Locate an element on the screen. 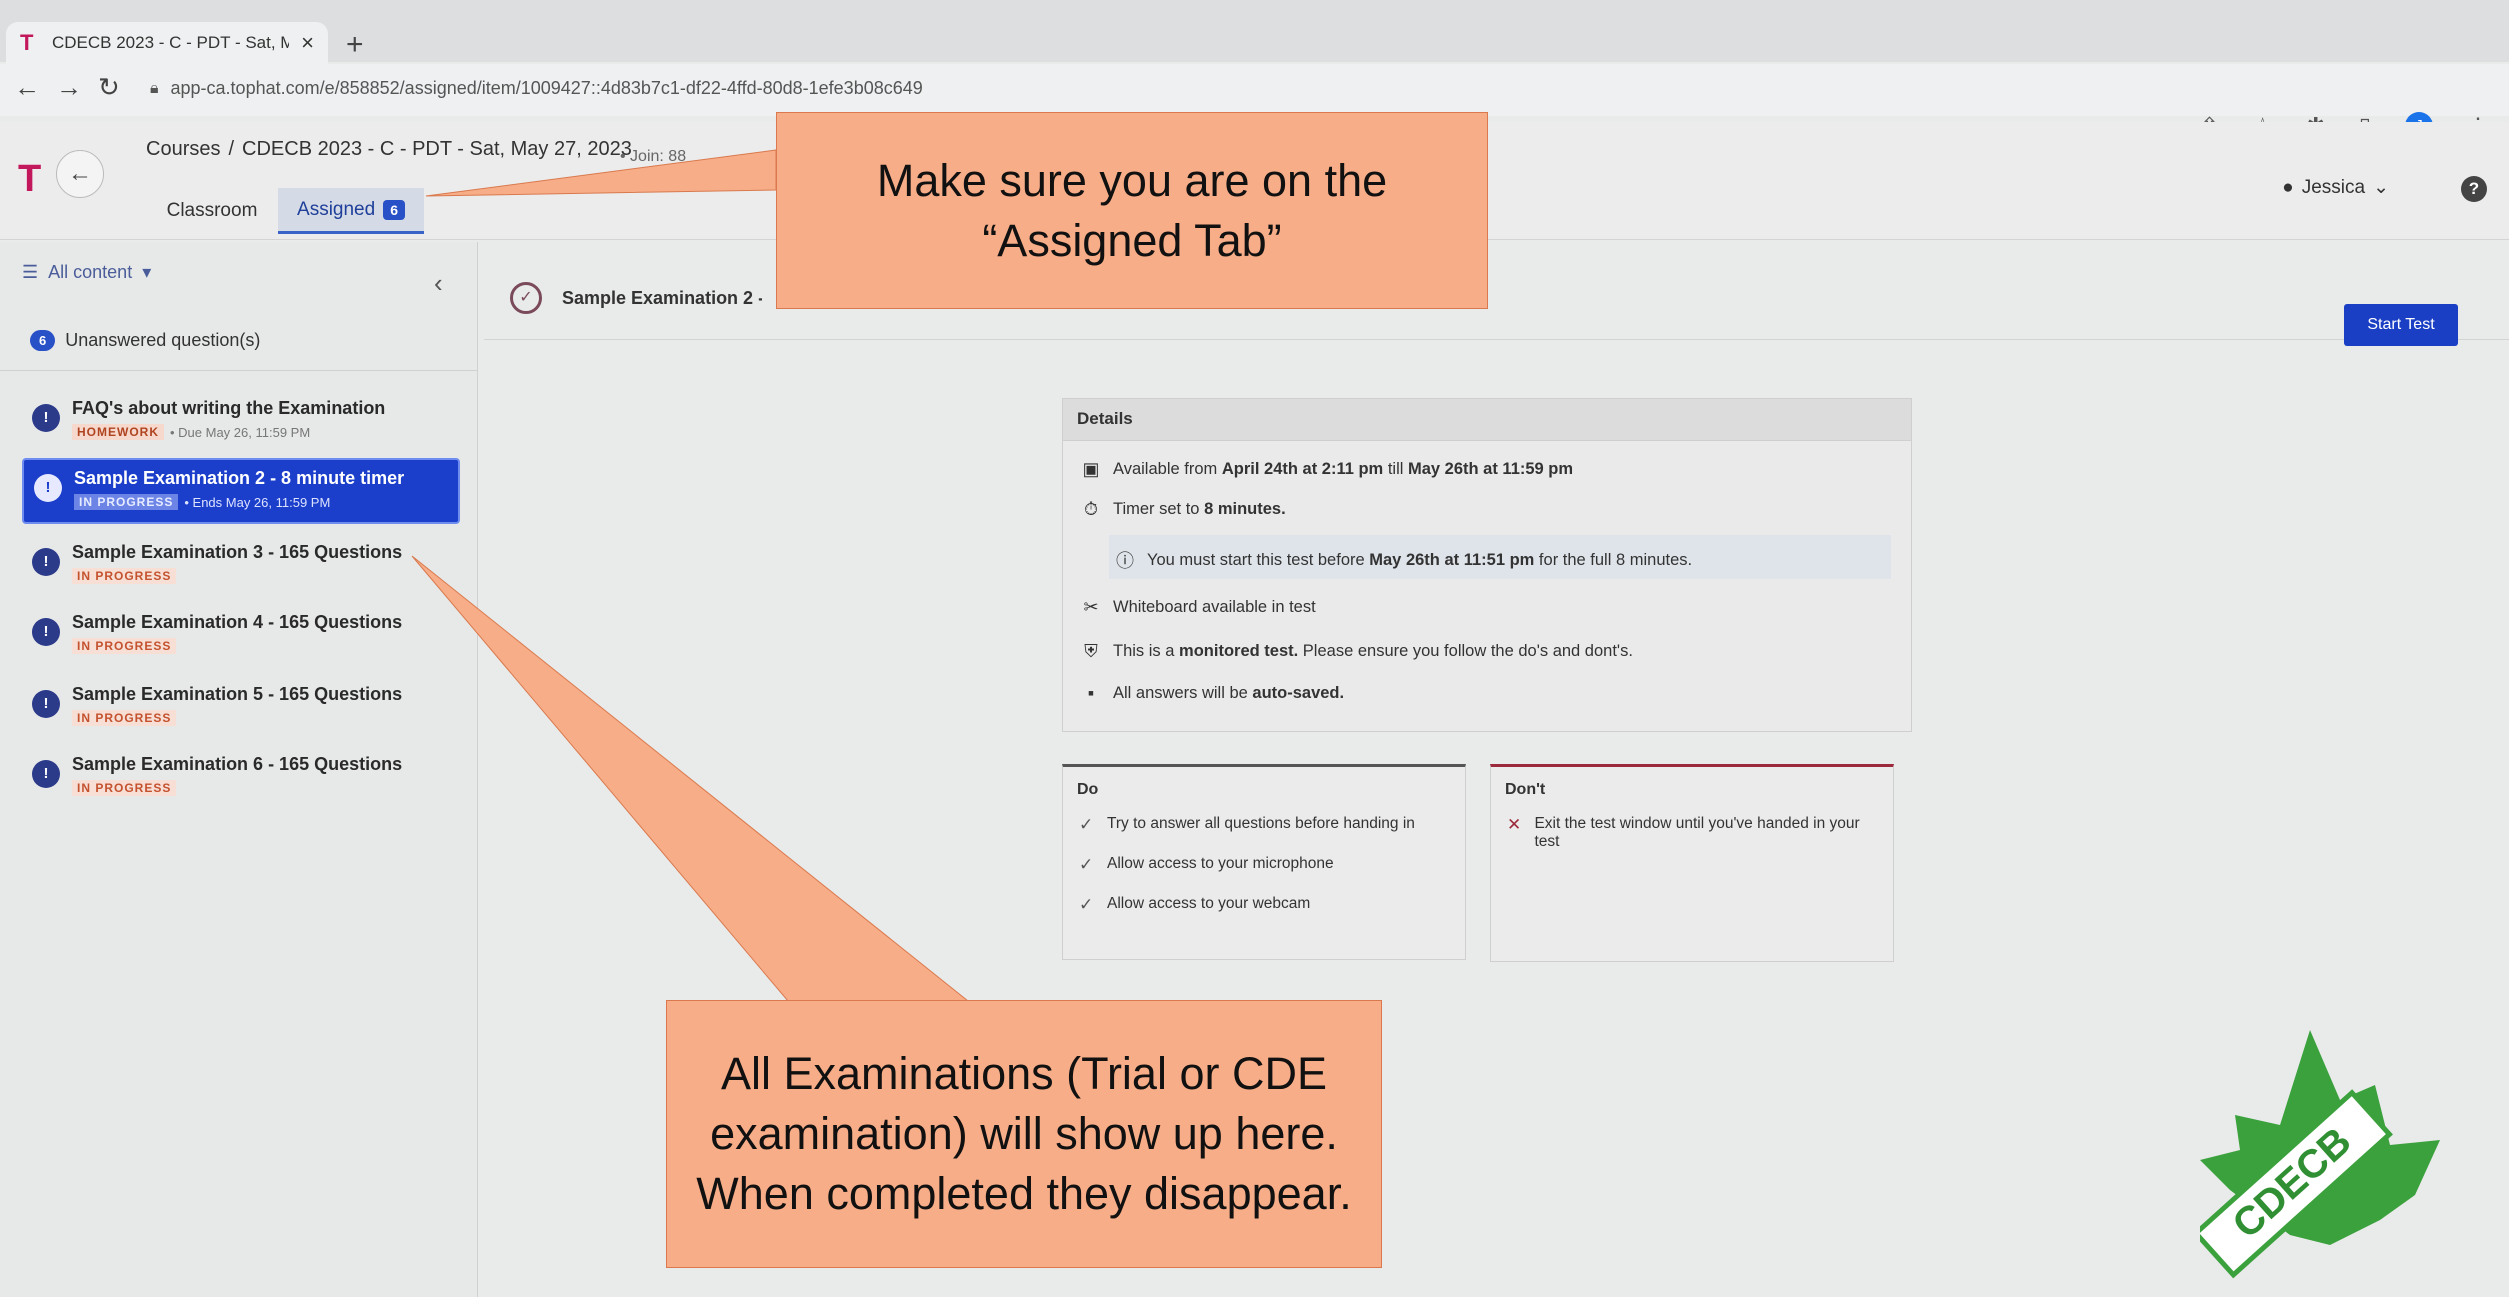  callout-text: All Examinations (Trial or CDE is located at coordinates (1024, 1074).